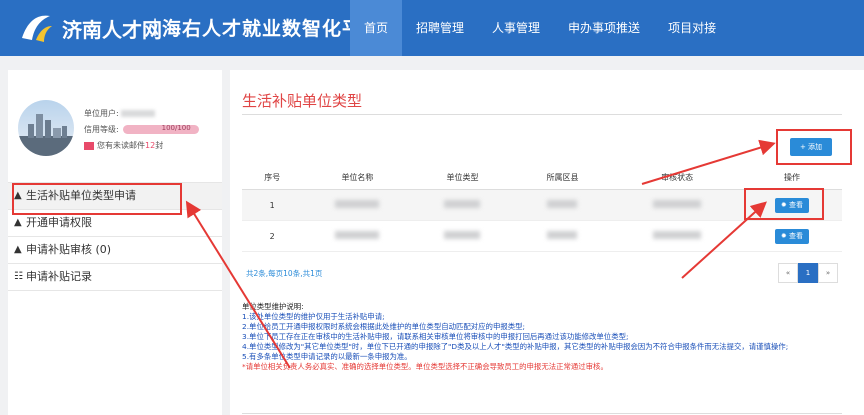 The image size is (864, 415). I want to click on logo-text: 济南人才网, so click(112, 30).